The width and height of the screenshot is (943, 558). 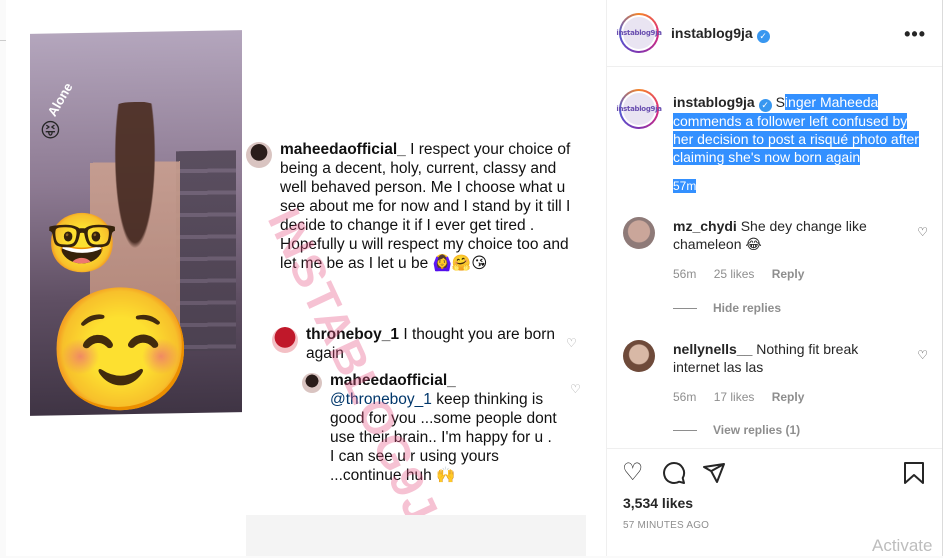 I want to click on comment-icon, so click(x=674, y=475).